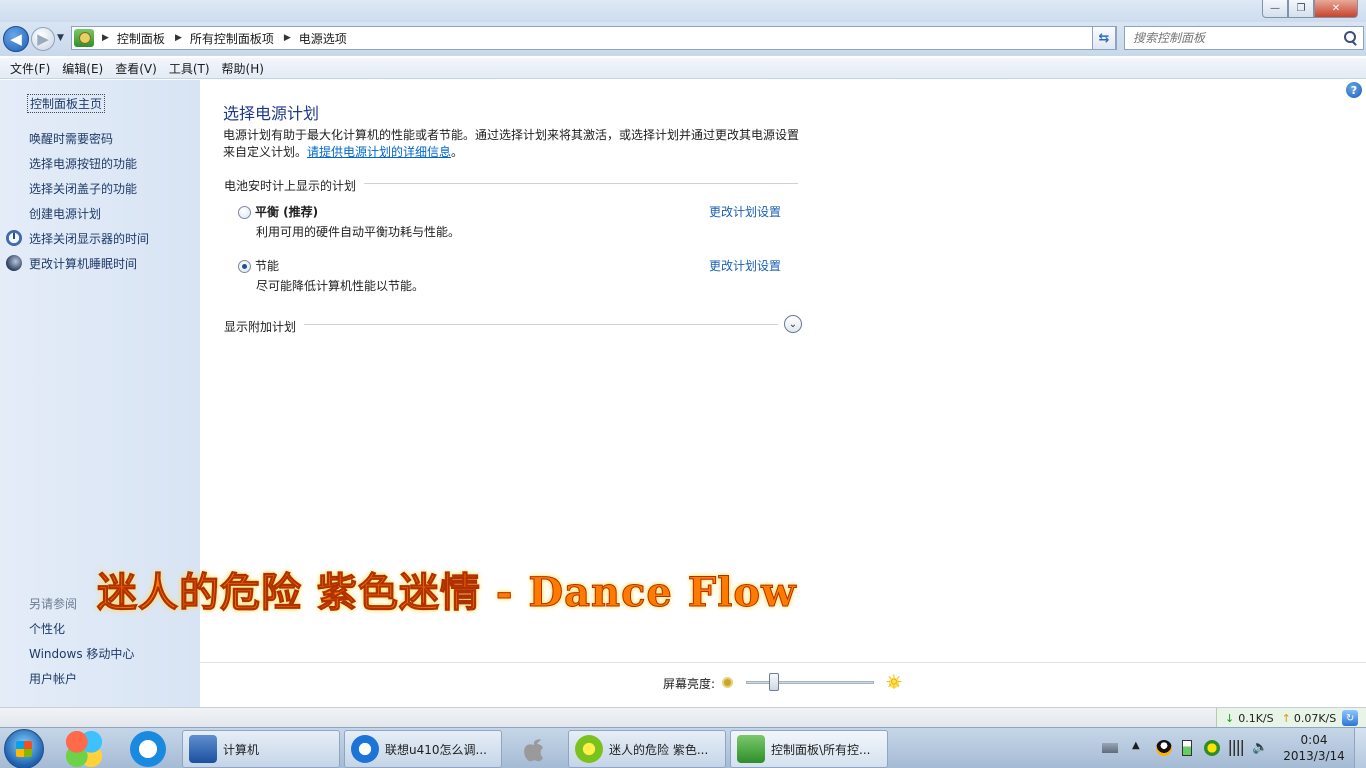 Image resolution: width=1366 pixels, height=768 pixels. I want to click on computer-icon, so click(203, 749).